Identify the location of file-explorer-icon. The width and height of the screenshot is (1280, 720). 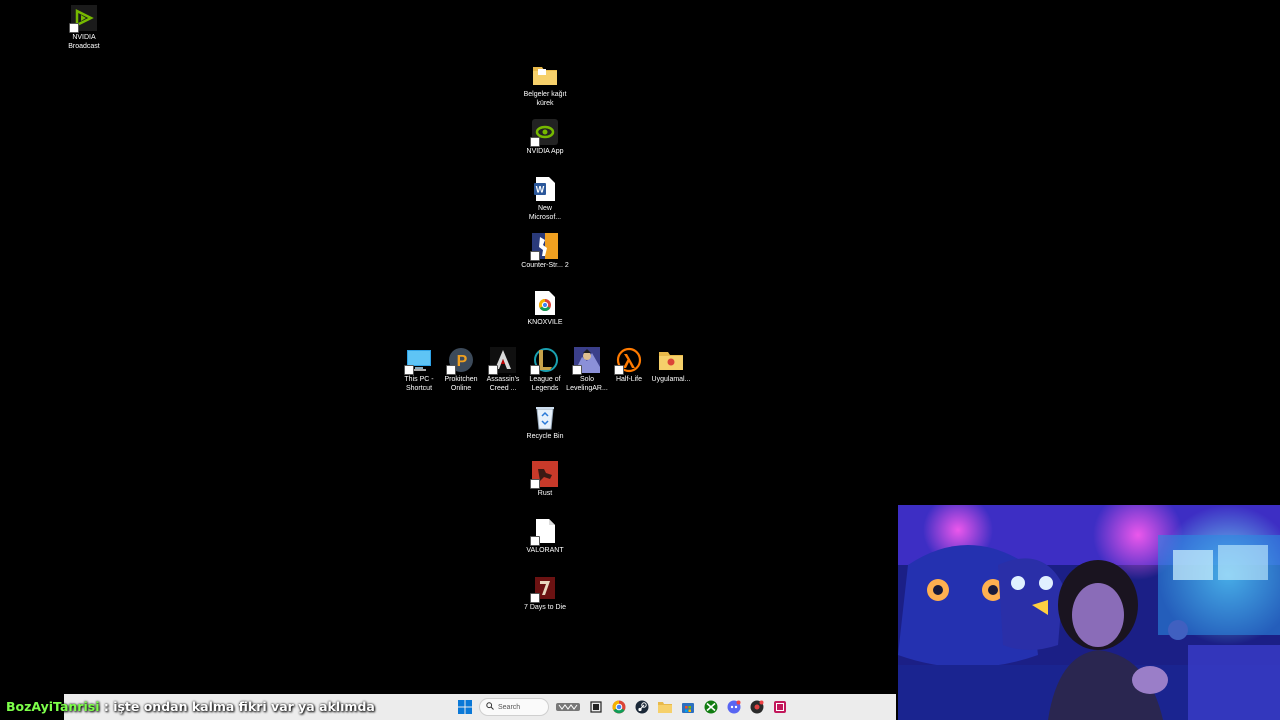
(665, 707).